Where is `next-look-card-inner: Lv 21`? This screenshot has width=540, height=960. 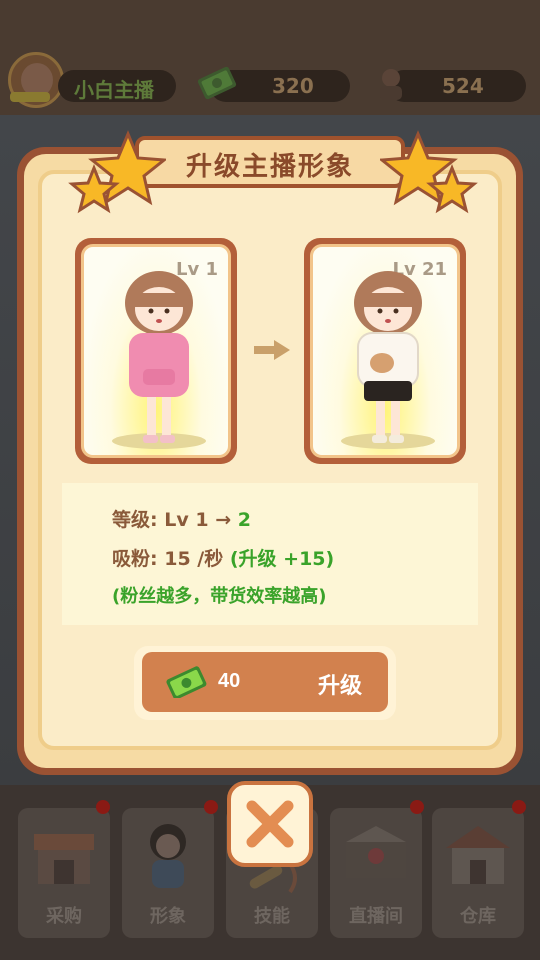 next-look-card-inner: Lv 21 is located at coordinates (385, 351).